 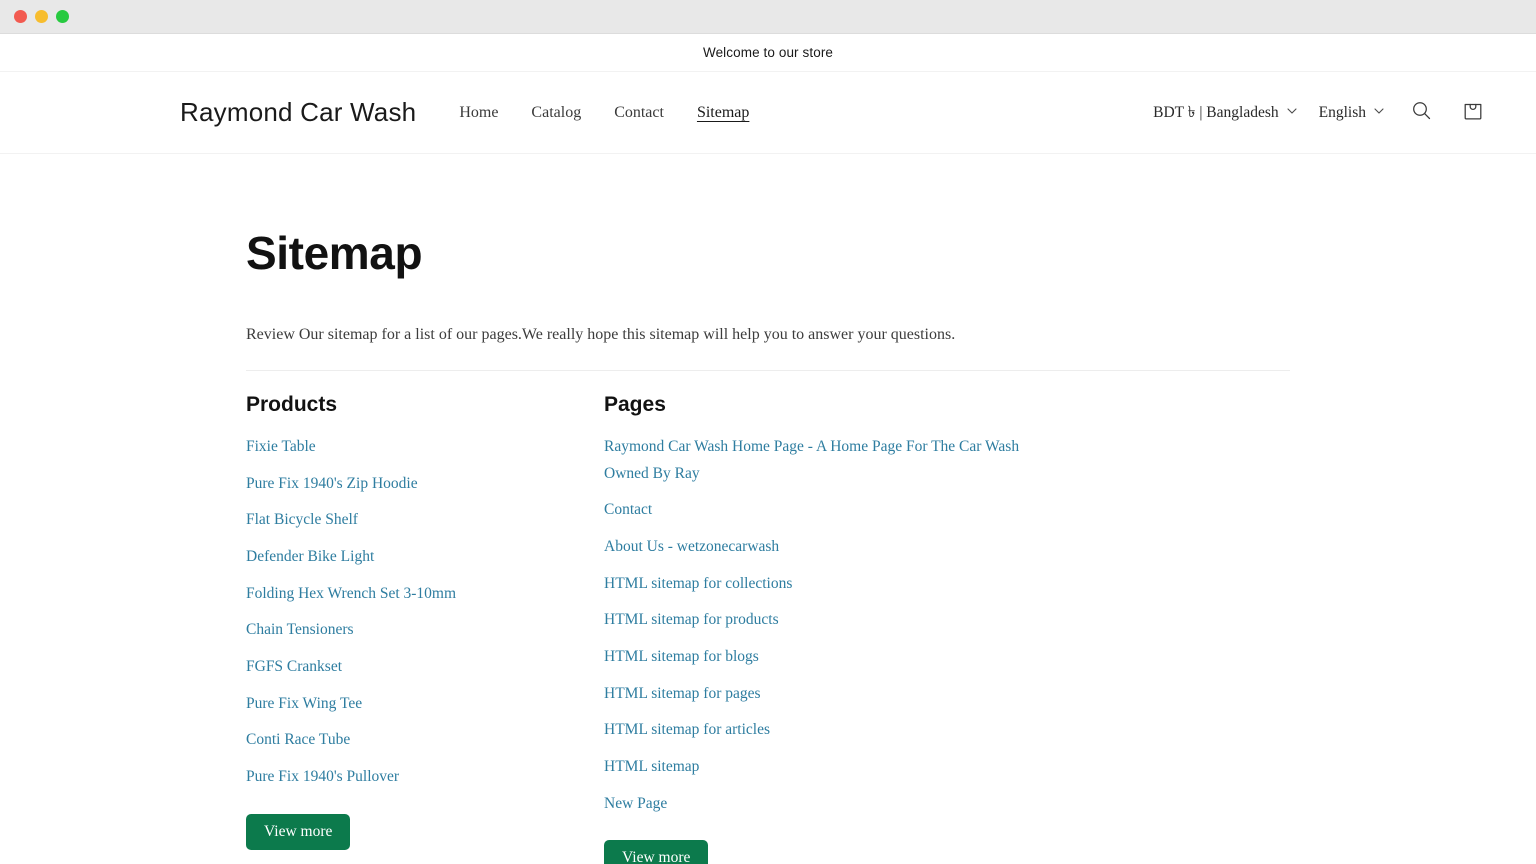 What do you see at coordinates (310, 557) in the screenshot?
I see `product-link: Defender Bike Light` at bounding box center [310, 557].